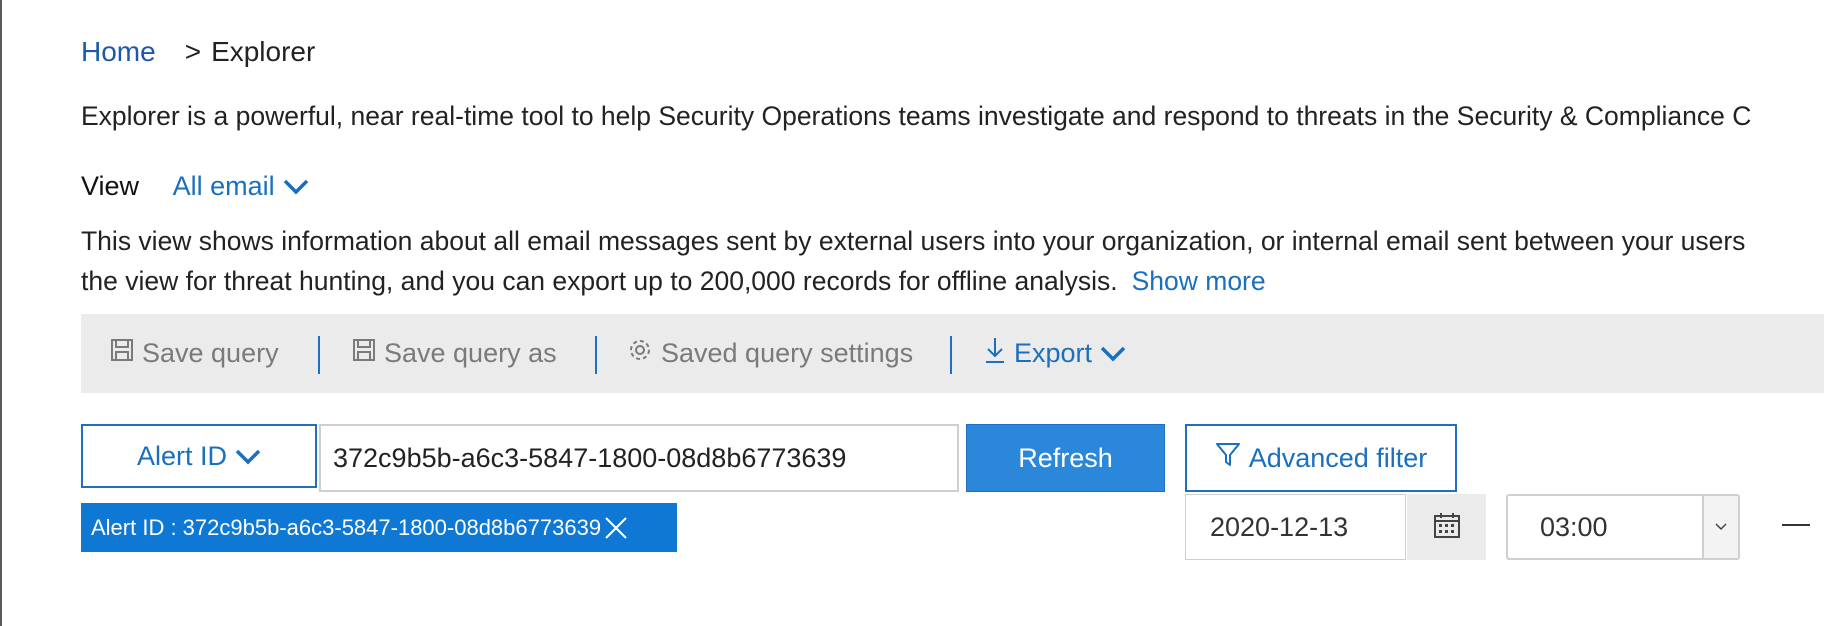 This screenshot has width=1824, height=626. What do you see at coordinates (1199, 281) in the screenshot?
I see `show-more-link: Show more` at bounding box center [1199, 281].